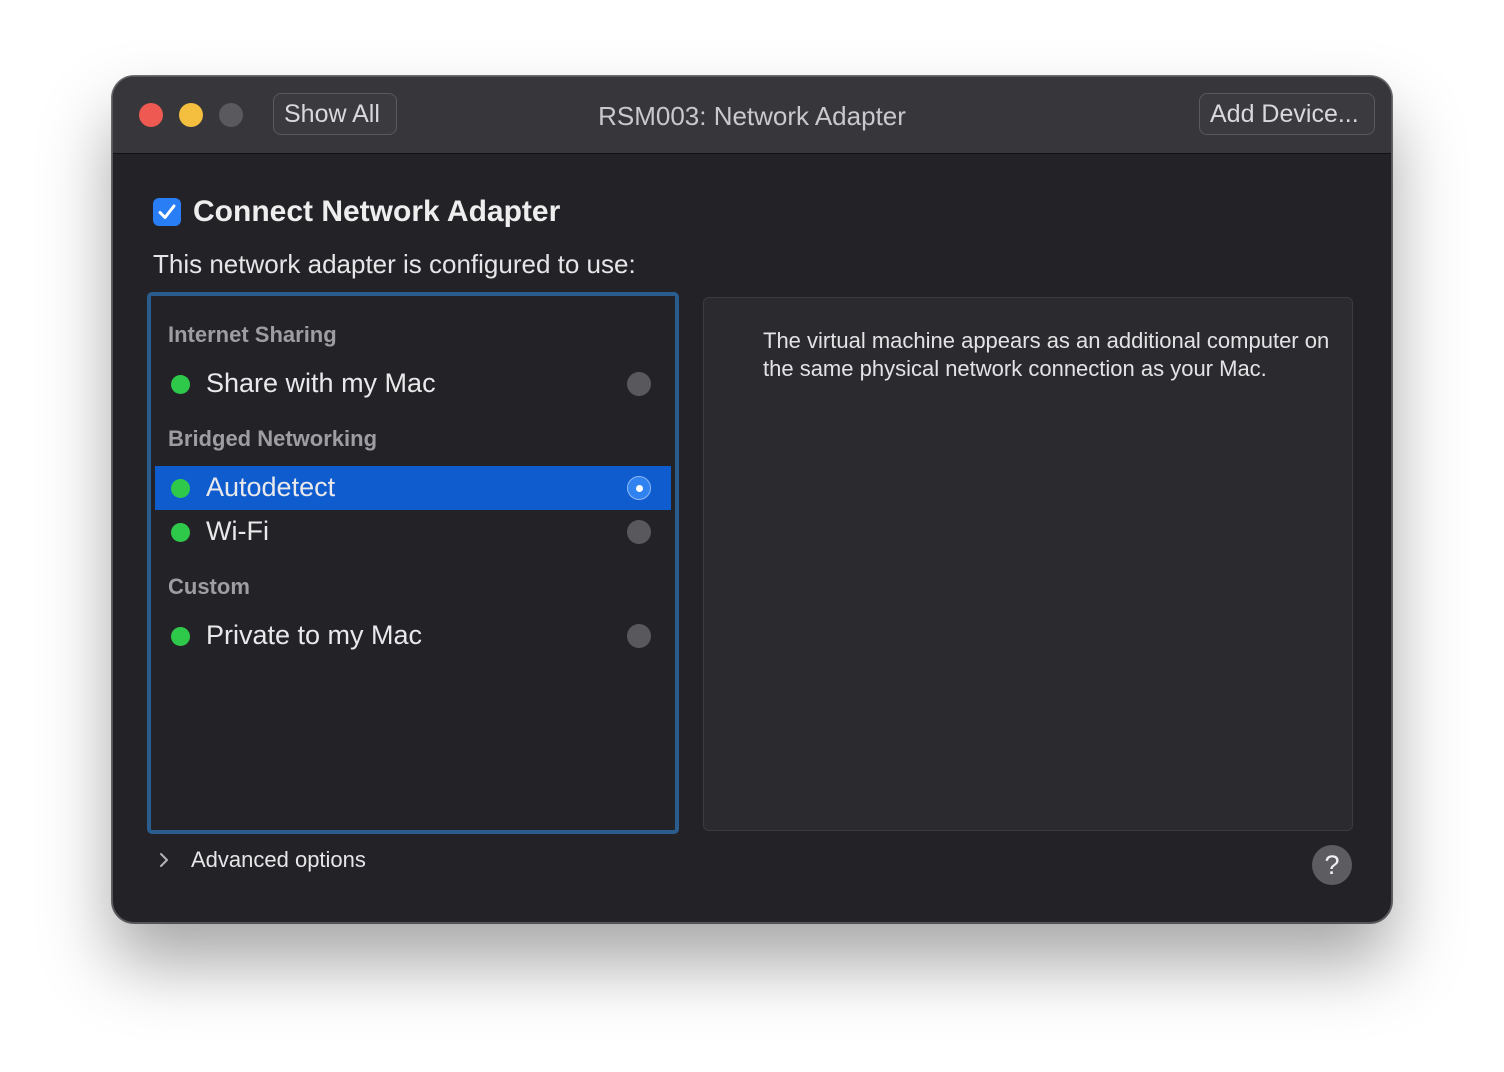 This screenshot has width=1504, height=1072. What do you see at coordinates (273, 438) in the screenshot?
I see `section-header-bridged-networking: Bridged Networking` at bounding box center [273, 438].